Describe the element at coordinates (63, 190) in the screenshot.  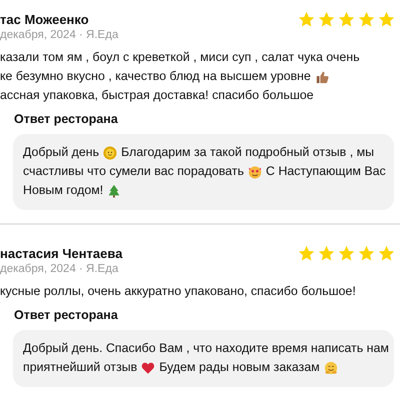
I see `reply-text: Новым годом!` at that location.